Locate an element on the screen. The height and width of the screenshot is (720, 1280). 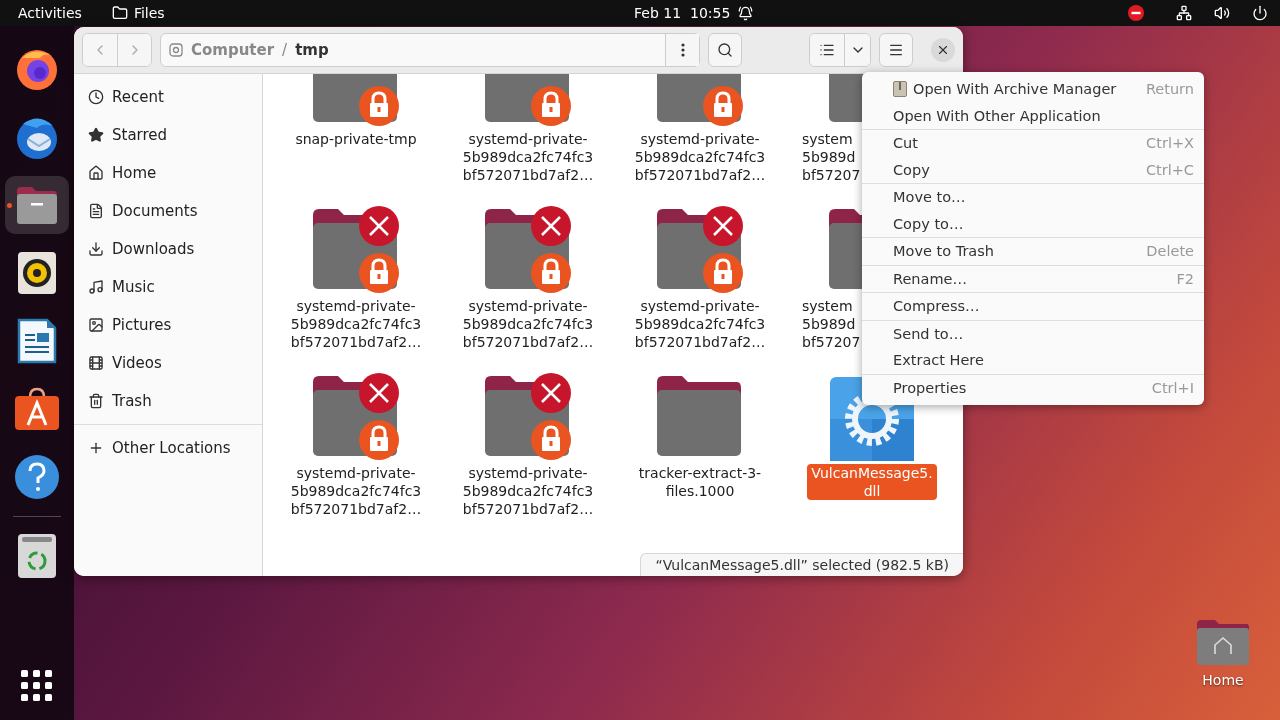
sidebar-item: Home is located at coordinates (168, 173).